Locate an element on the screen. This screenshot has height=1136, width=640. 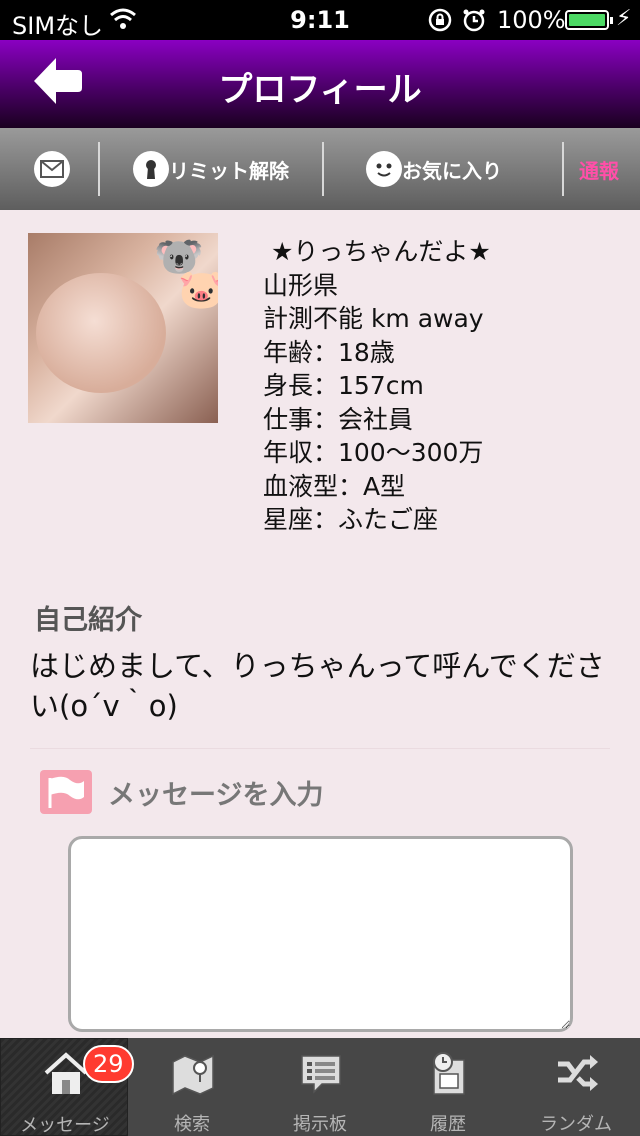
board-icon is located at coordinates (321, 1074).